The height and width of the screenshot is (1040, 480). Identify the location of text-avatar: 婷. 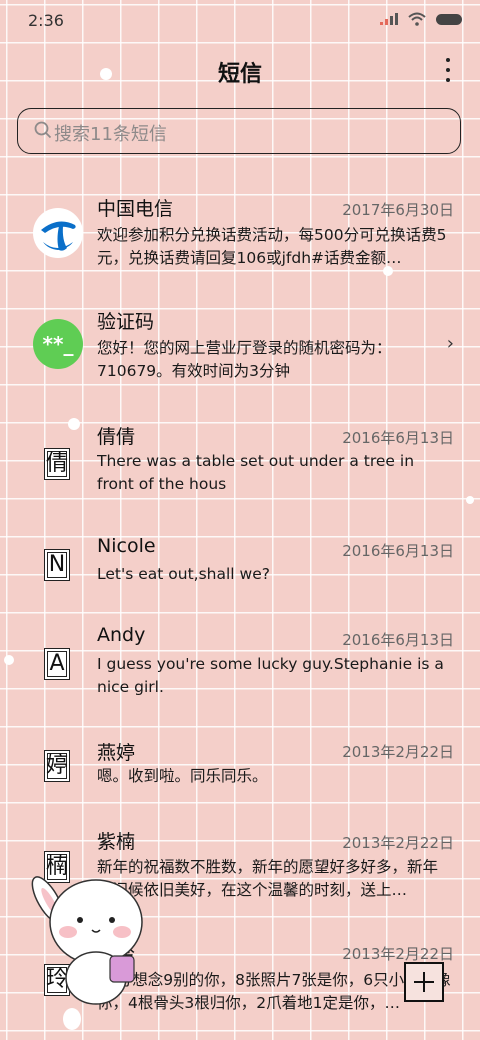
(57, 766).